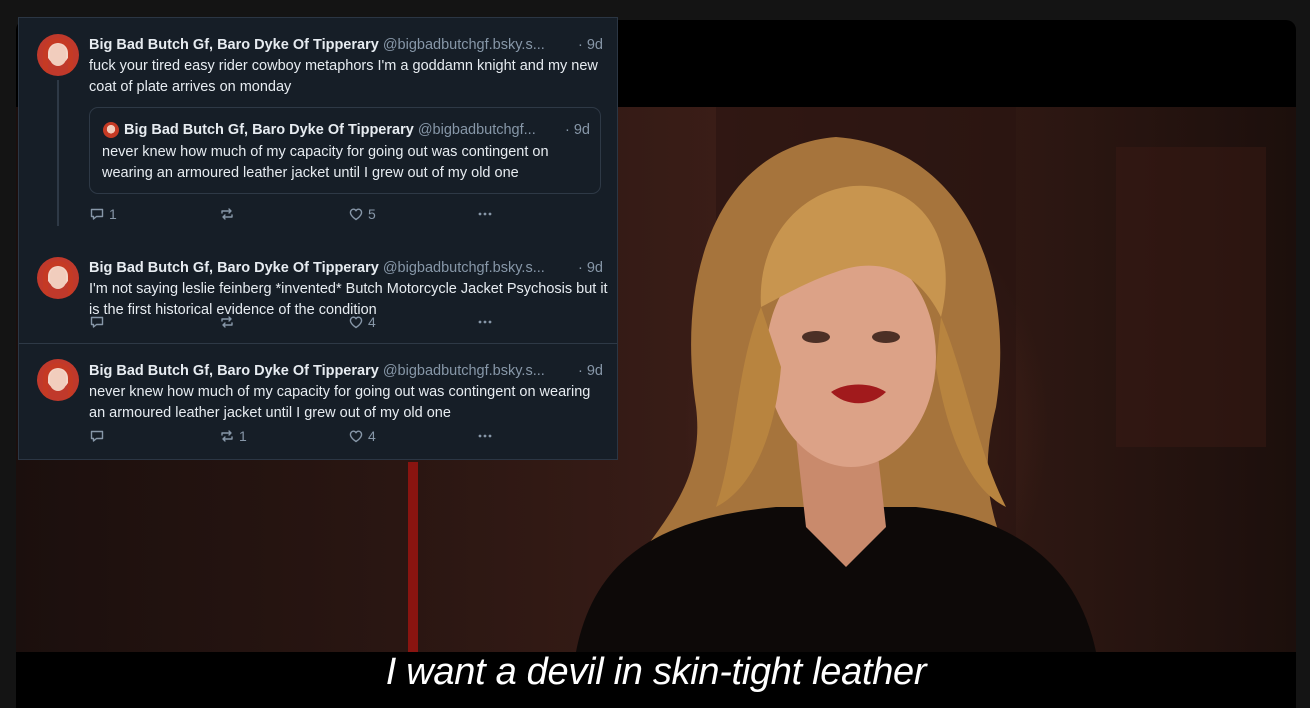 Image resolution: width=1310 pixels, height=708 pixels. What do you see at coordinates (413, 557) in the screenshot?
I see `red-stripe` at bounding box center [413, 557].